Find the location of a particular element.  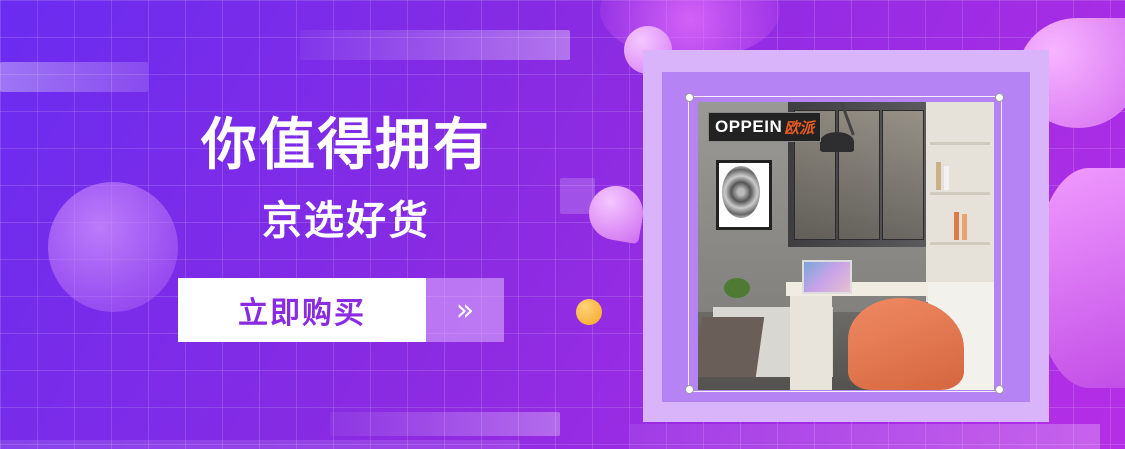

subheadline: 京选好货 is located at coordinates (346, 221).